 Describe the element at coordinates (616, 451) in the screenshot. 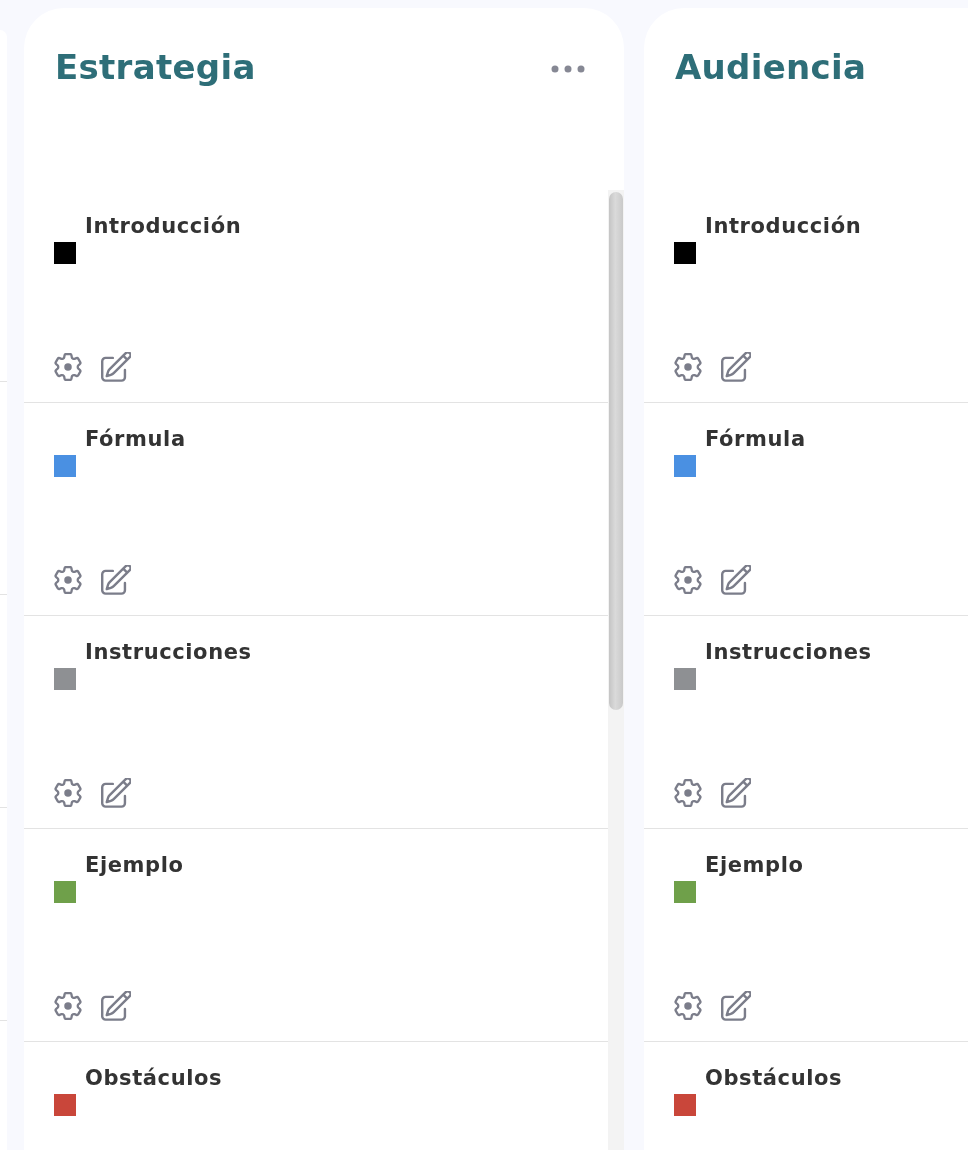

I see `scrollbar-thumb` at that location.